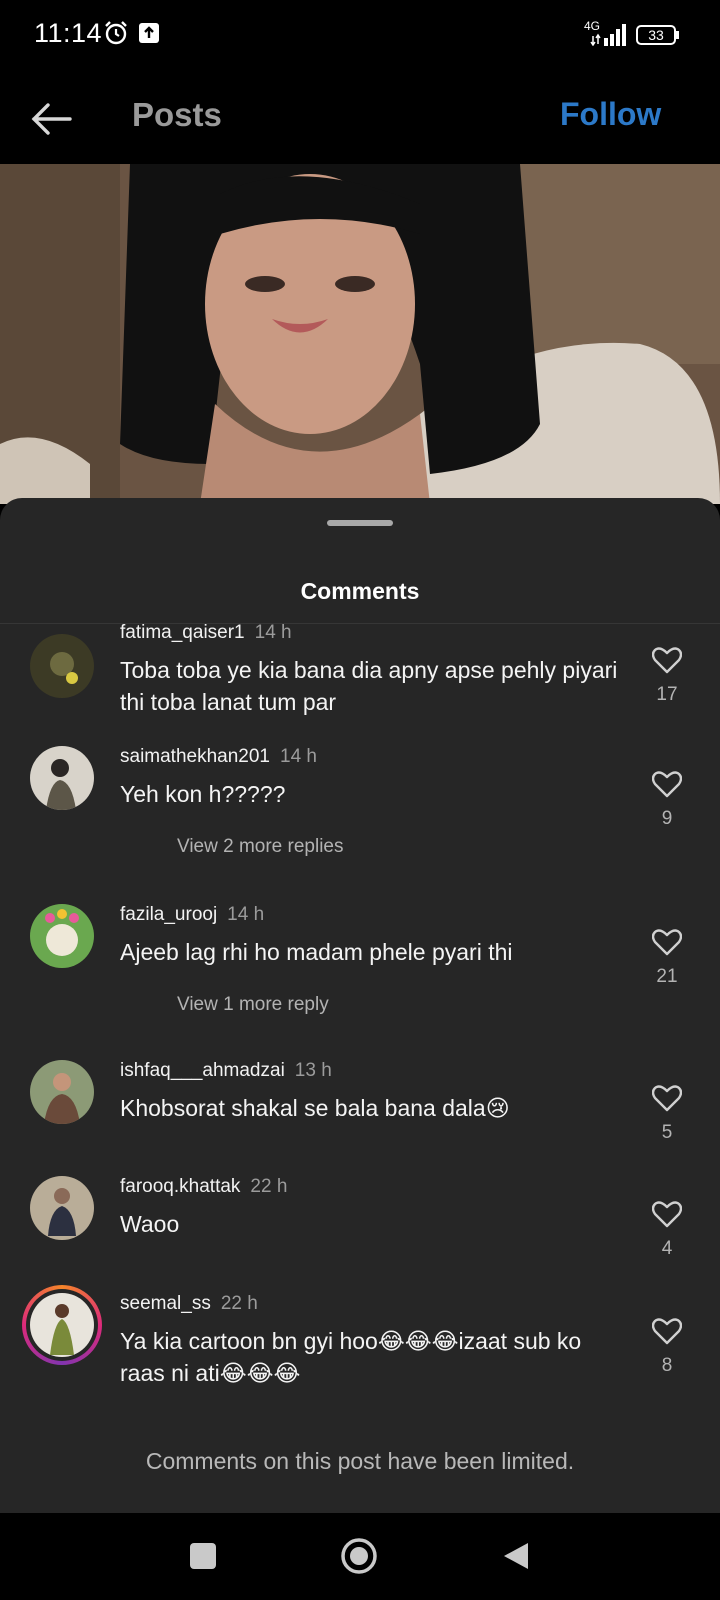 Image resolution: width=720 pixels, height=1600 pixels. Describe the element at coordinates (203, 1556) in the screenshot. I see `recent-apps-button` at that location.